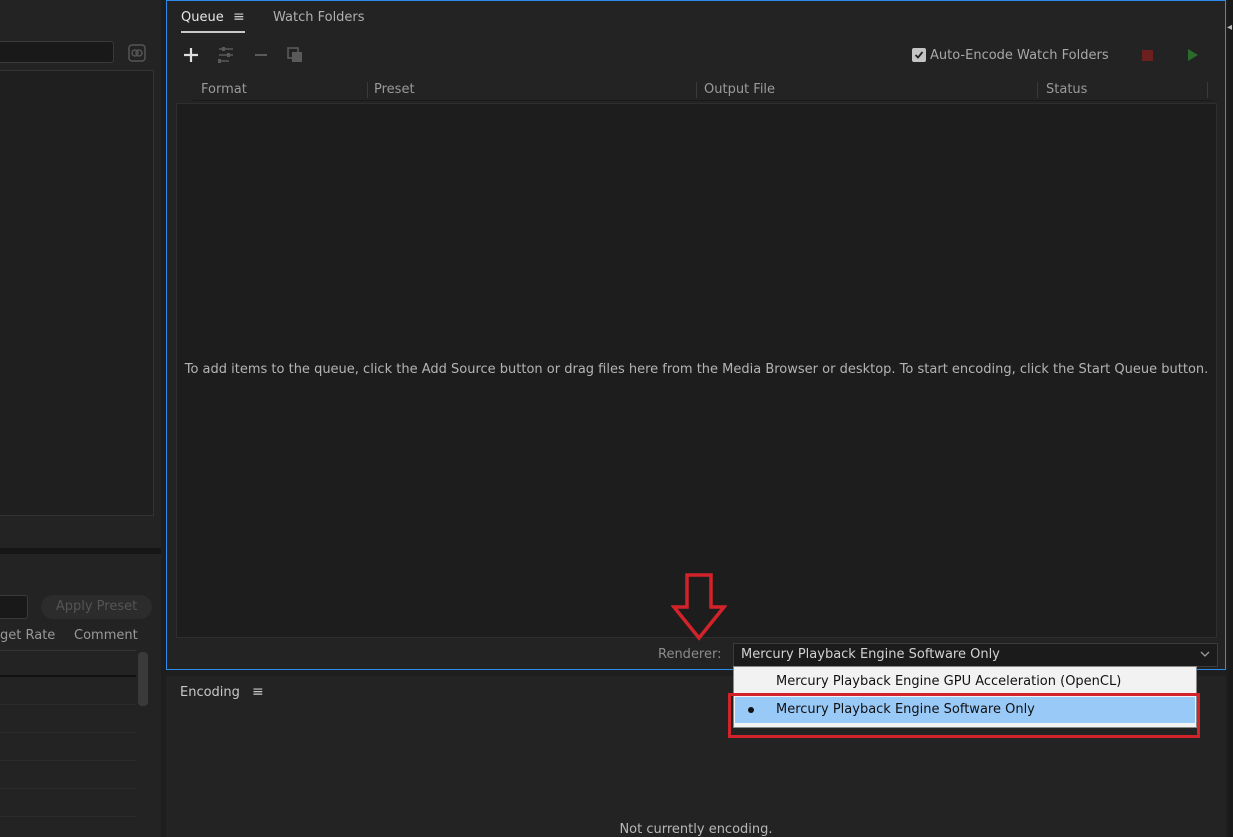 Image resolution: width=1233 pixels, height=837 pixels. I want to click on caret-icon: ◂, so click(1230, 27).